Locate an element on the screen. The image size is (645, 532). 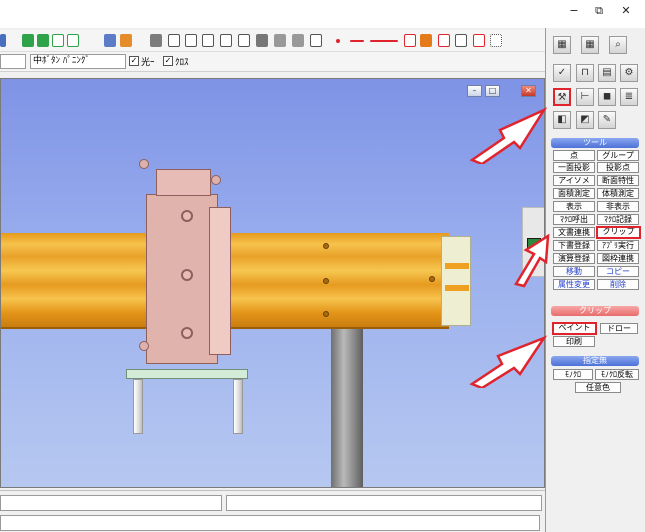
view-icon is located at coordinates (110, 40).